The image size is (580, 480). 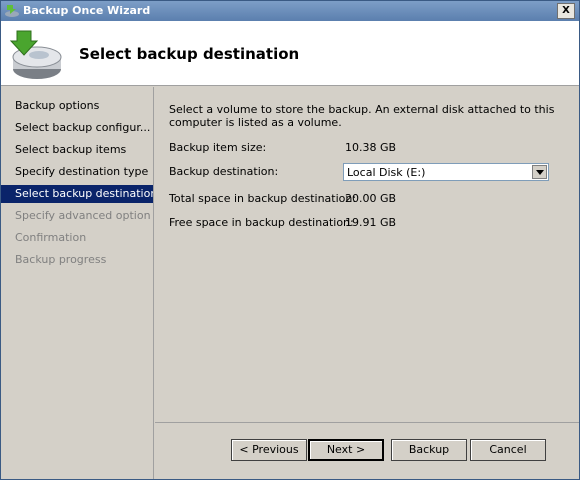 What do you see at coordinates (261, 222) in the screenshot?
I see `free-space-label: Free space in backup destination:` at bounding box center [261, 222].